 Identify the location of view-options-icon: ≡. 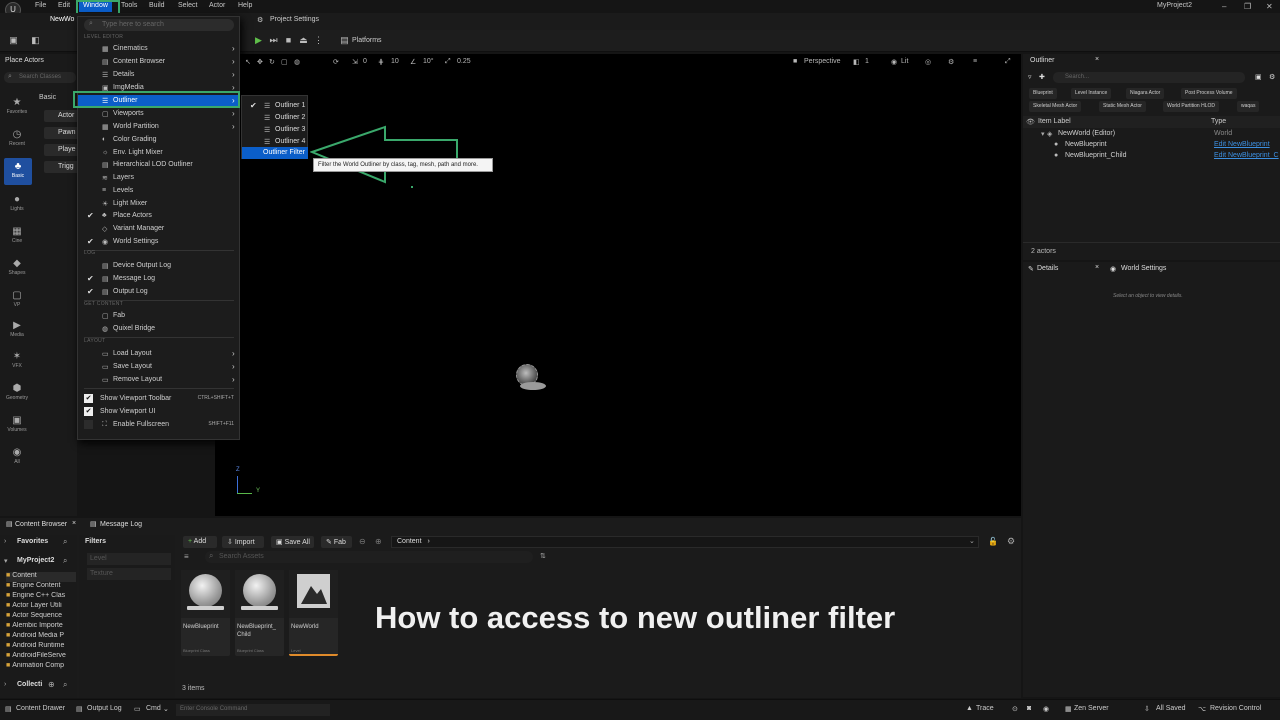
(975, 61).